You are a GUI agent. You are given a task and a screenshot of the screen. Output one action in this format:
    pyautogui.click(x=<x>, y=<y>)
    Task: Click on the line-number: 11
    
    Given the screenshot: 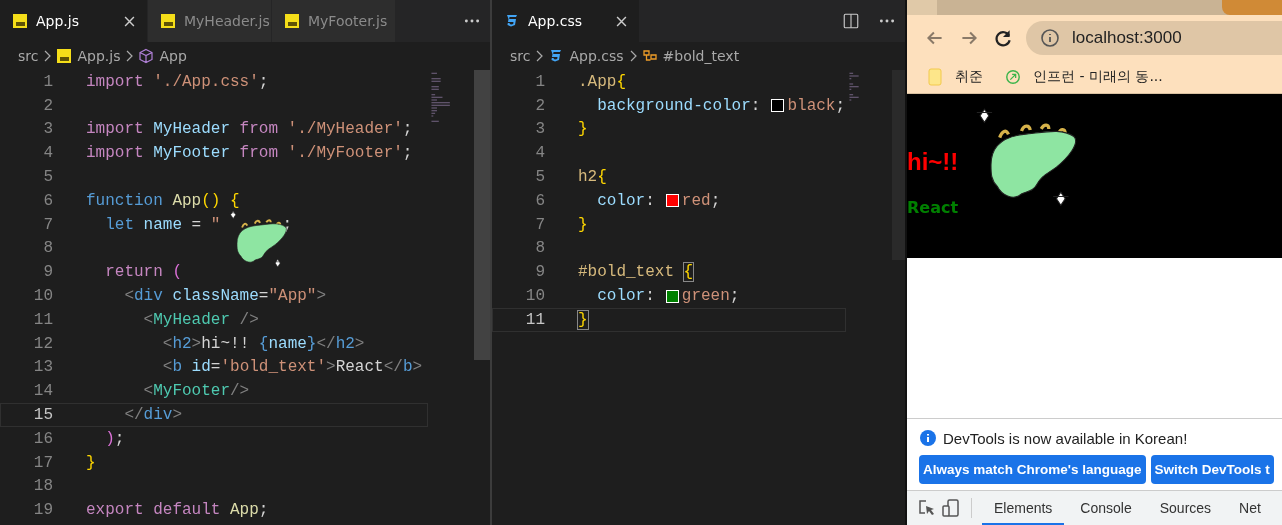 What is the action you would take?
    pyautogui.click(x=42, y=319)
    